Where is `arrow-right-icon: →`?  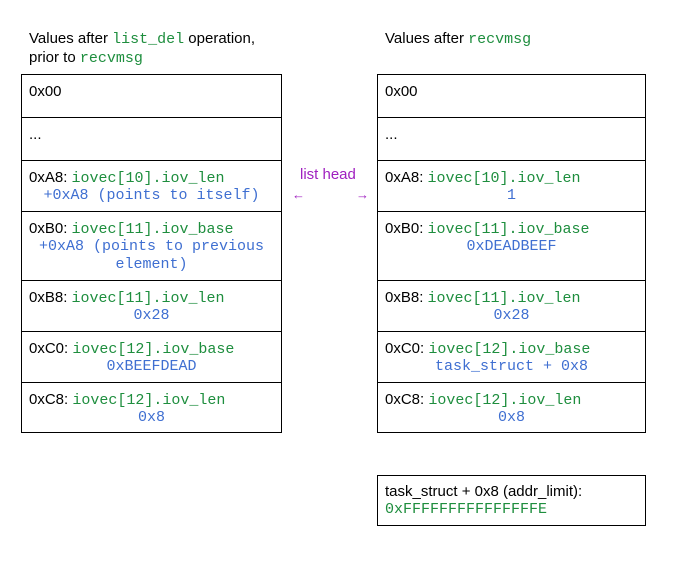
arrow-right-icon: → is located at coordinates (362, 194).